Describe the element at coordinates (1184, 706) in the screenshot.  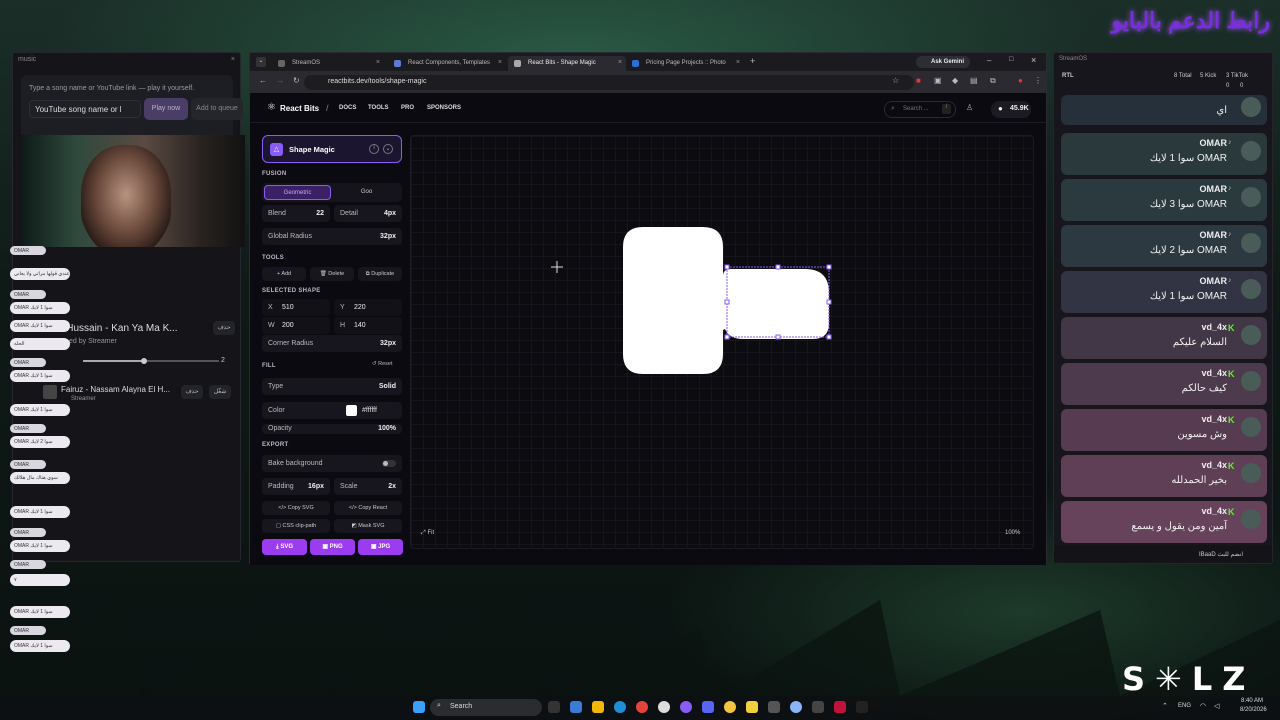
I see `language-indicator: ENG` at that location.